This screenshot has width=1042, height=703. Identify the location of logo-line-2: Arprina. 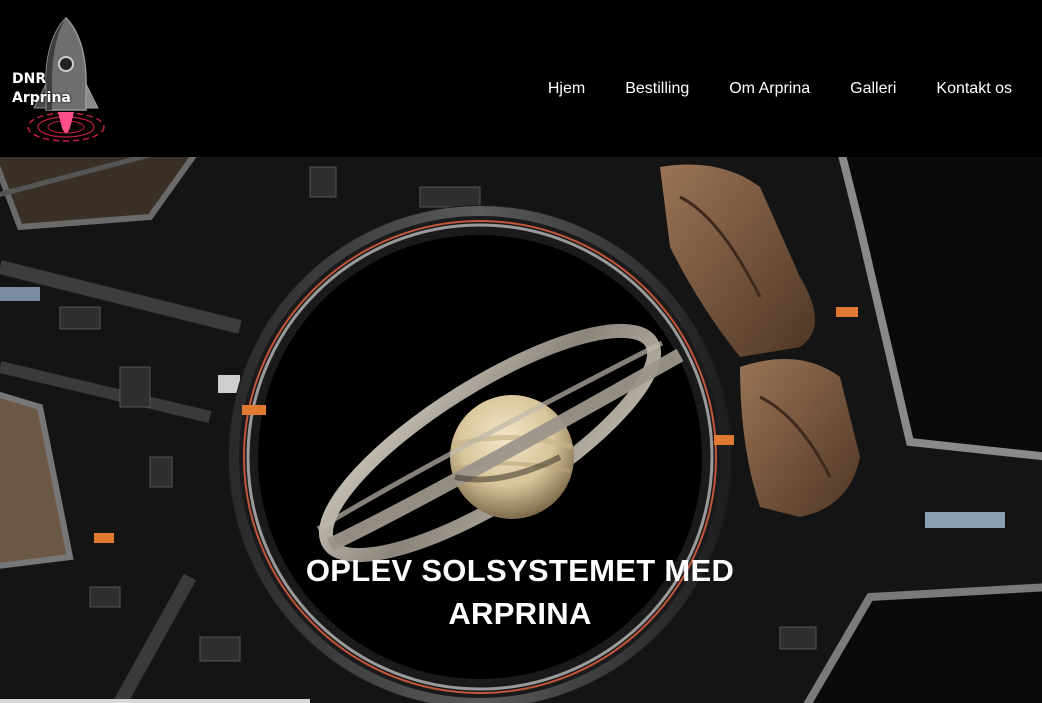
(41, 98).